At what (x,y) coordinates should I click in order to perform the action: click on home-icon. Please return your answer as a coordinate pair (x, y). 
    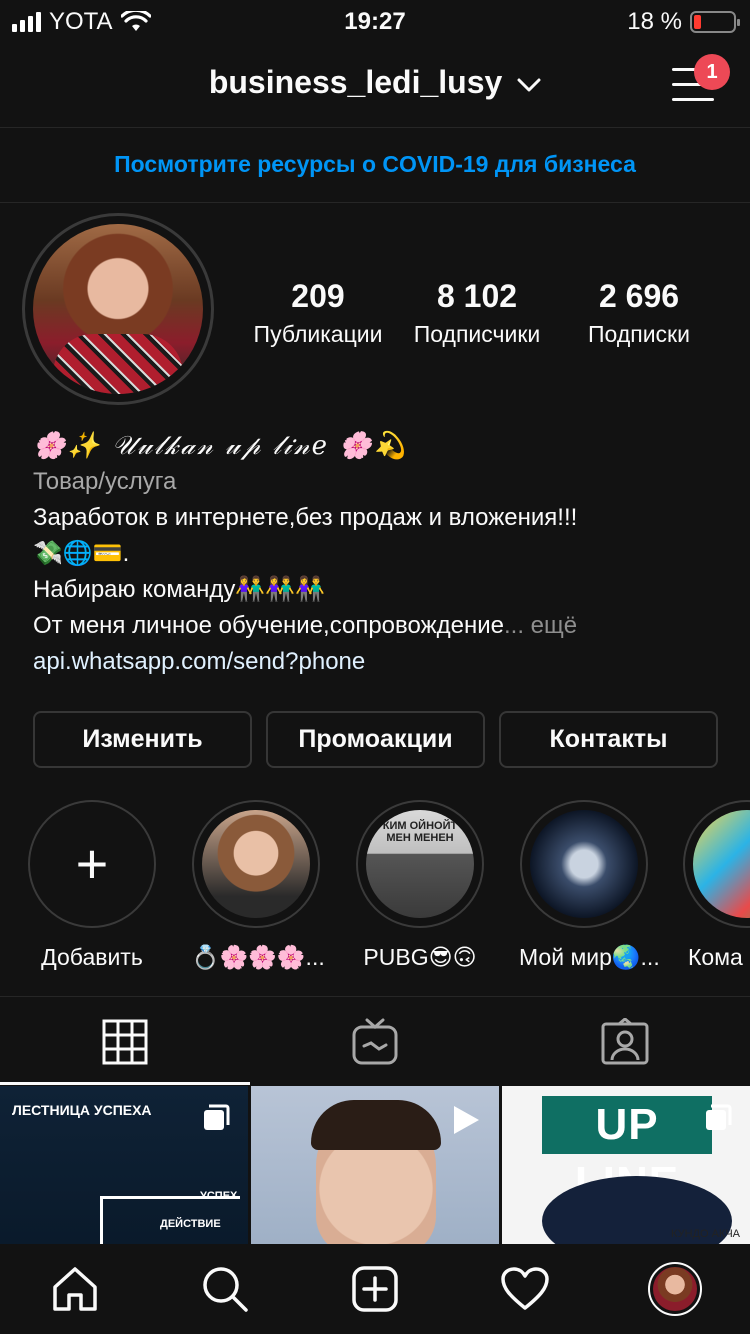
    Looking at the image, I should click on (75, 1289).